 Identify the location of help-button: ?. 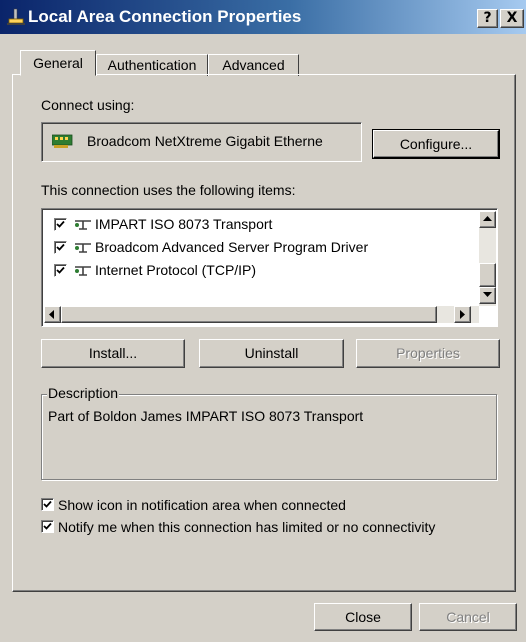
(487, 18).